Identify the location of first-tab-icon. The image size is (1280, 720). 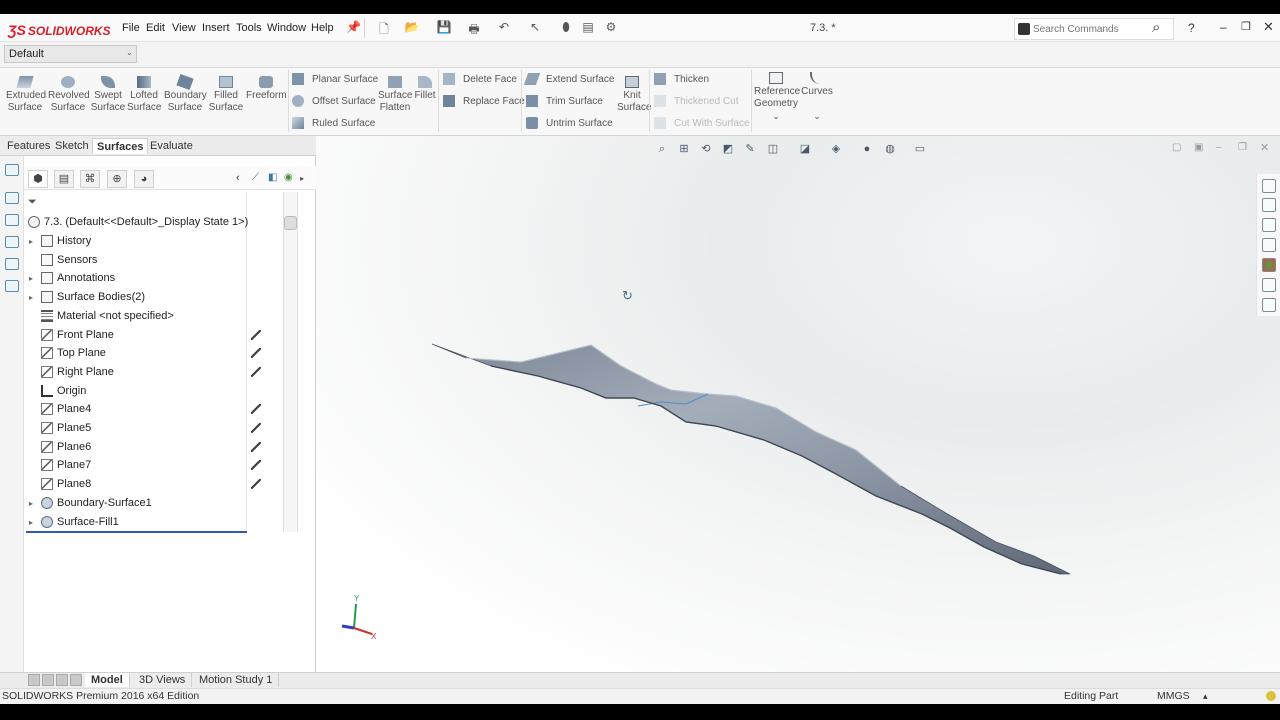
(34, 680).